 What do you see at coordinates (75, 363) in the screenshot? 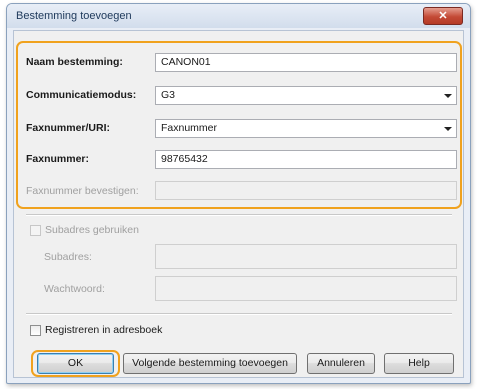
I see `ok-button: OK` at bounding box center [75, 363].